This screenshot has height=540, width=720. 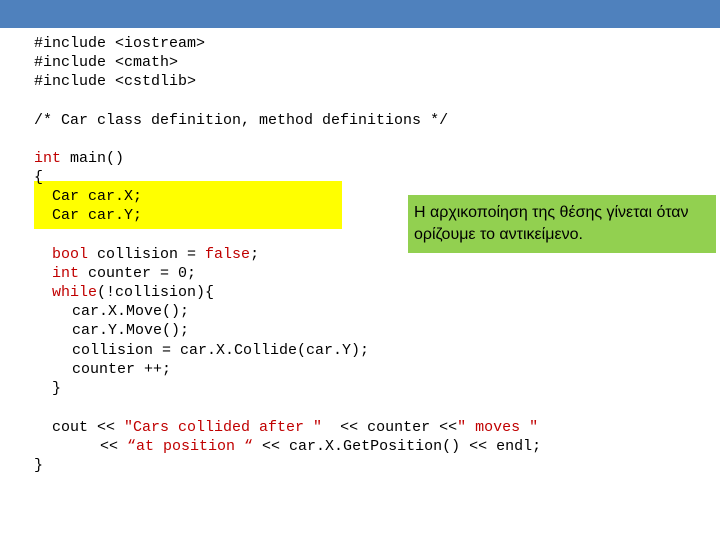 What do you see at coordinates (120, 43) in the screenshot?
I see `include-iostream: #include <iostream>` at bounding box center [120, 43].